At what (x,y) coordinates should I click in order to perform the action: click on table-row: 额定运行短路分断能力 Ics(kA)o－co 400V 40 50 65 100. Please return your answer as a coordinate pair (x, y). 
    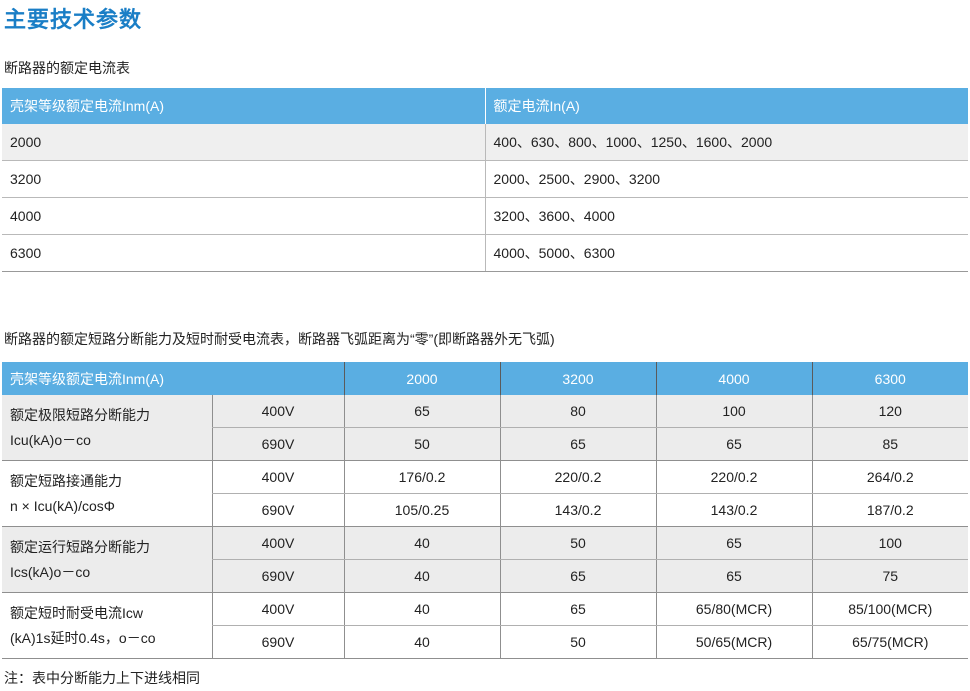
    Looking at the image, I should click on (485, 559).